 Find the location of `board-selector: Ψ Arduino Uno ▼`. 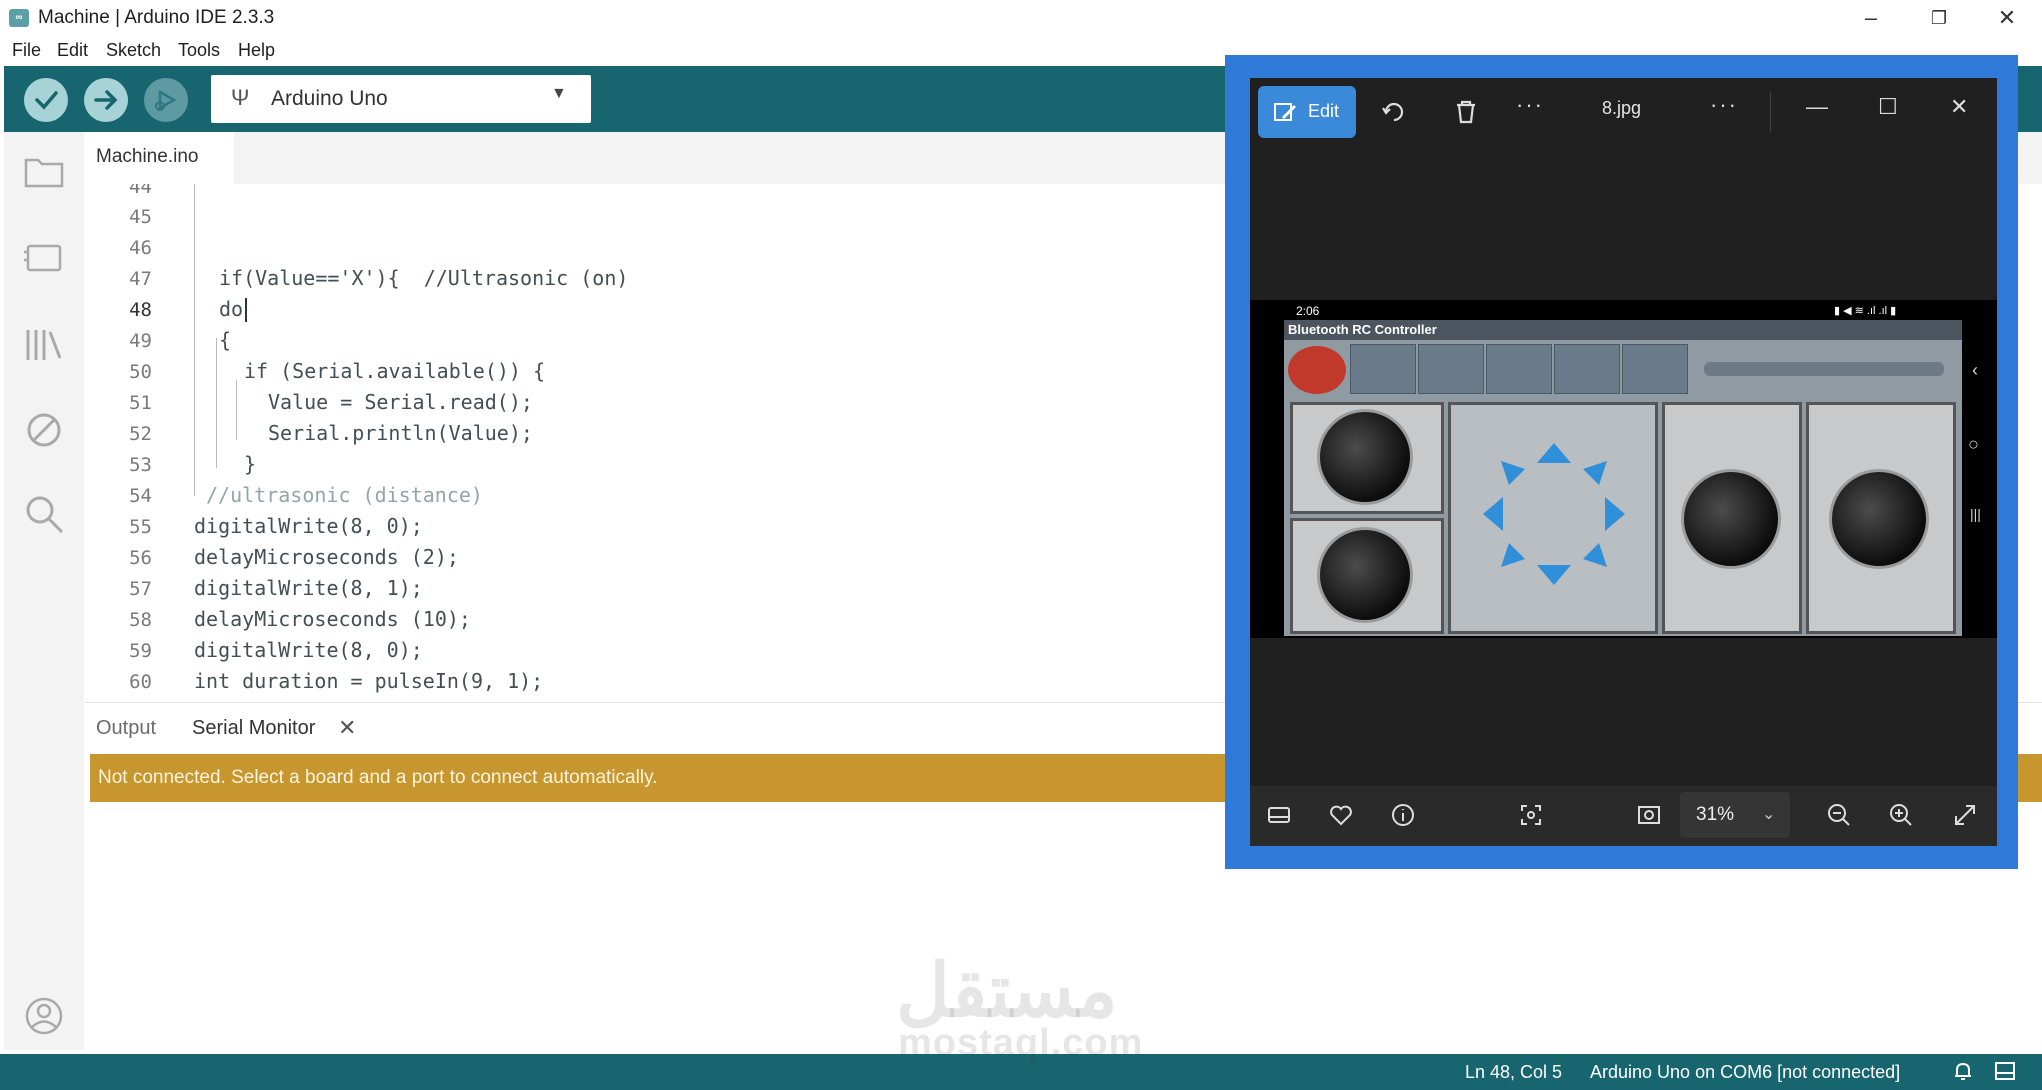

board-selector: Ψ Arduino Uno ▼ is located at coordinates (401, 99).